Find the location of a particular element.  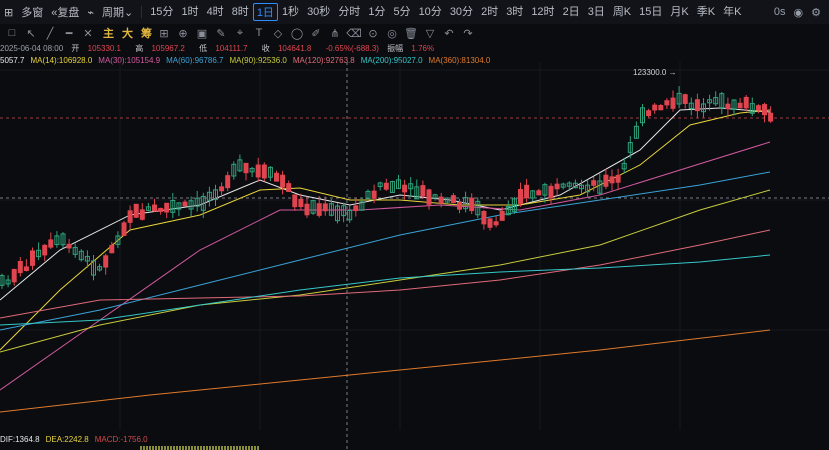

peak-value: 123300.0 is located at coordinates (650, 72).